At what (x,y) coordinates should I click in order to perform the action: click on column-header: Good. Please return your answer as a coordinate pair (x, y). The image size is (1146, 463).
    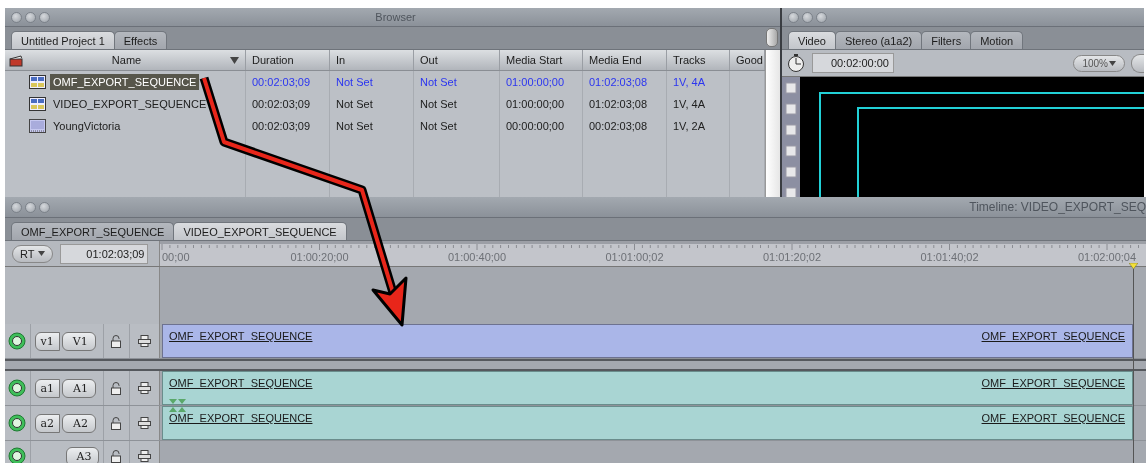
    Looking at the image, I should click on (749, 60).